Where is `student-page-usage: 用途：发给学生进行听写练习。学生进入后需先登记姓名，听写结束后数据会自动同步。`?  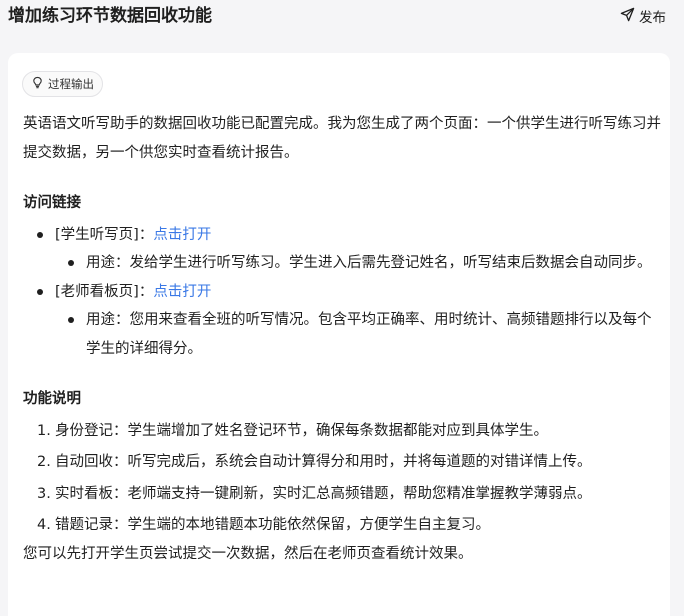
student-page-usage: 用途：发给学生进行听写练习。学生进入后需先登记姓名，听写结束后数据会自动同步。 is located at coordinates (359, 263).